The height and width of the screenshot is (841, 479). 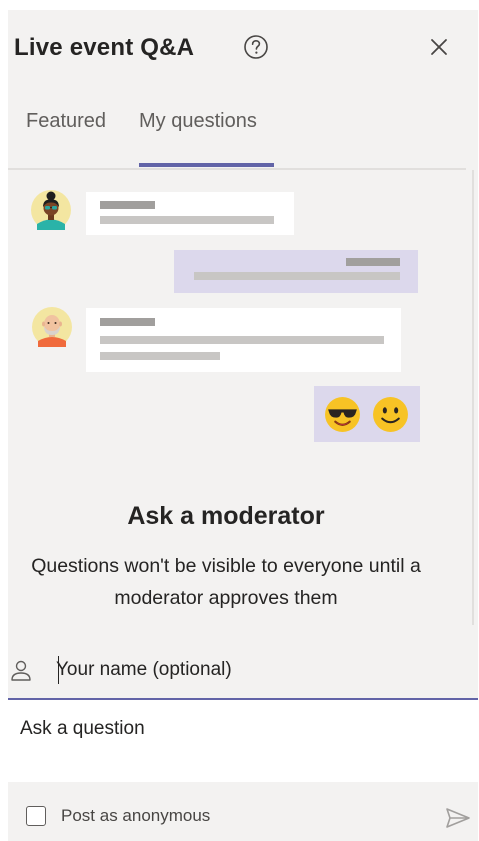 I want to click on smiling-emoji-icon, so click(x=390, y=414).